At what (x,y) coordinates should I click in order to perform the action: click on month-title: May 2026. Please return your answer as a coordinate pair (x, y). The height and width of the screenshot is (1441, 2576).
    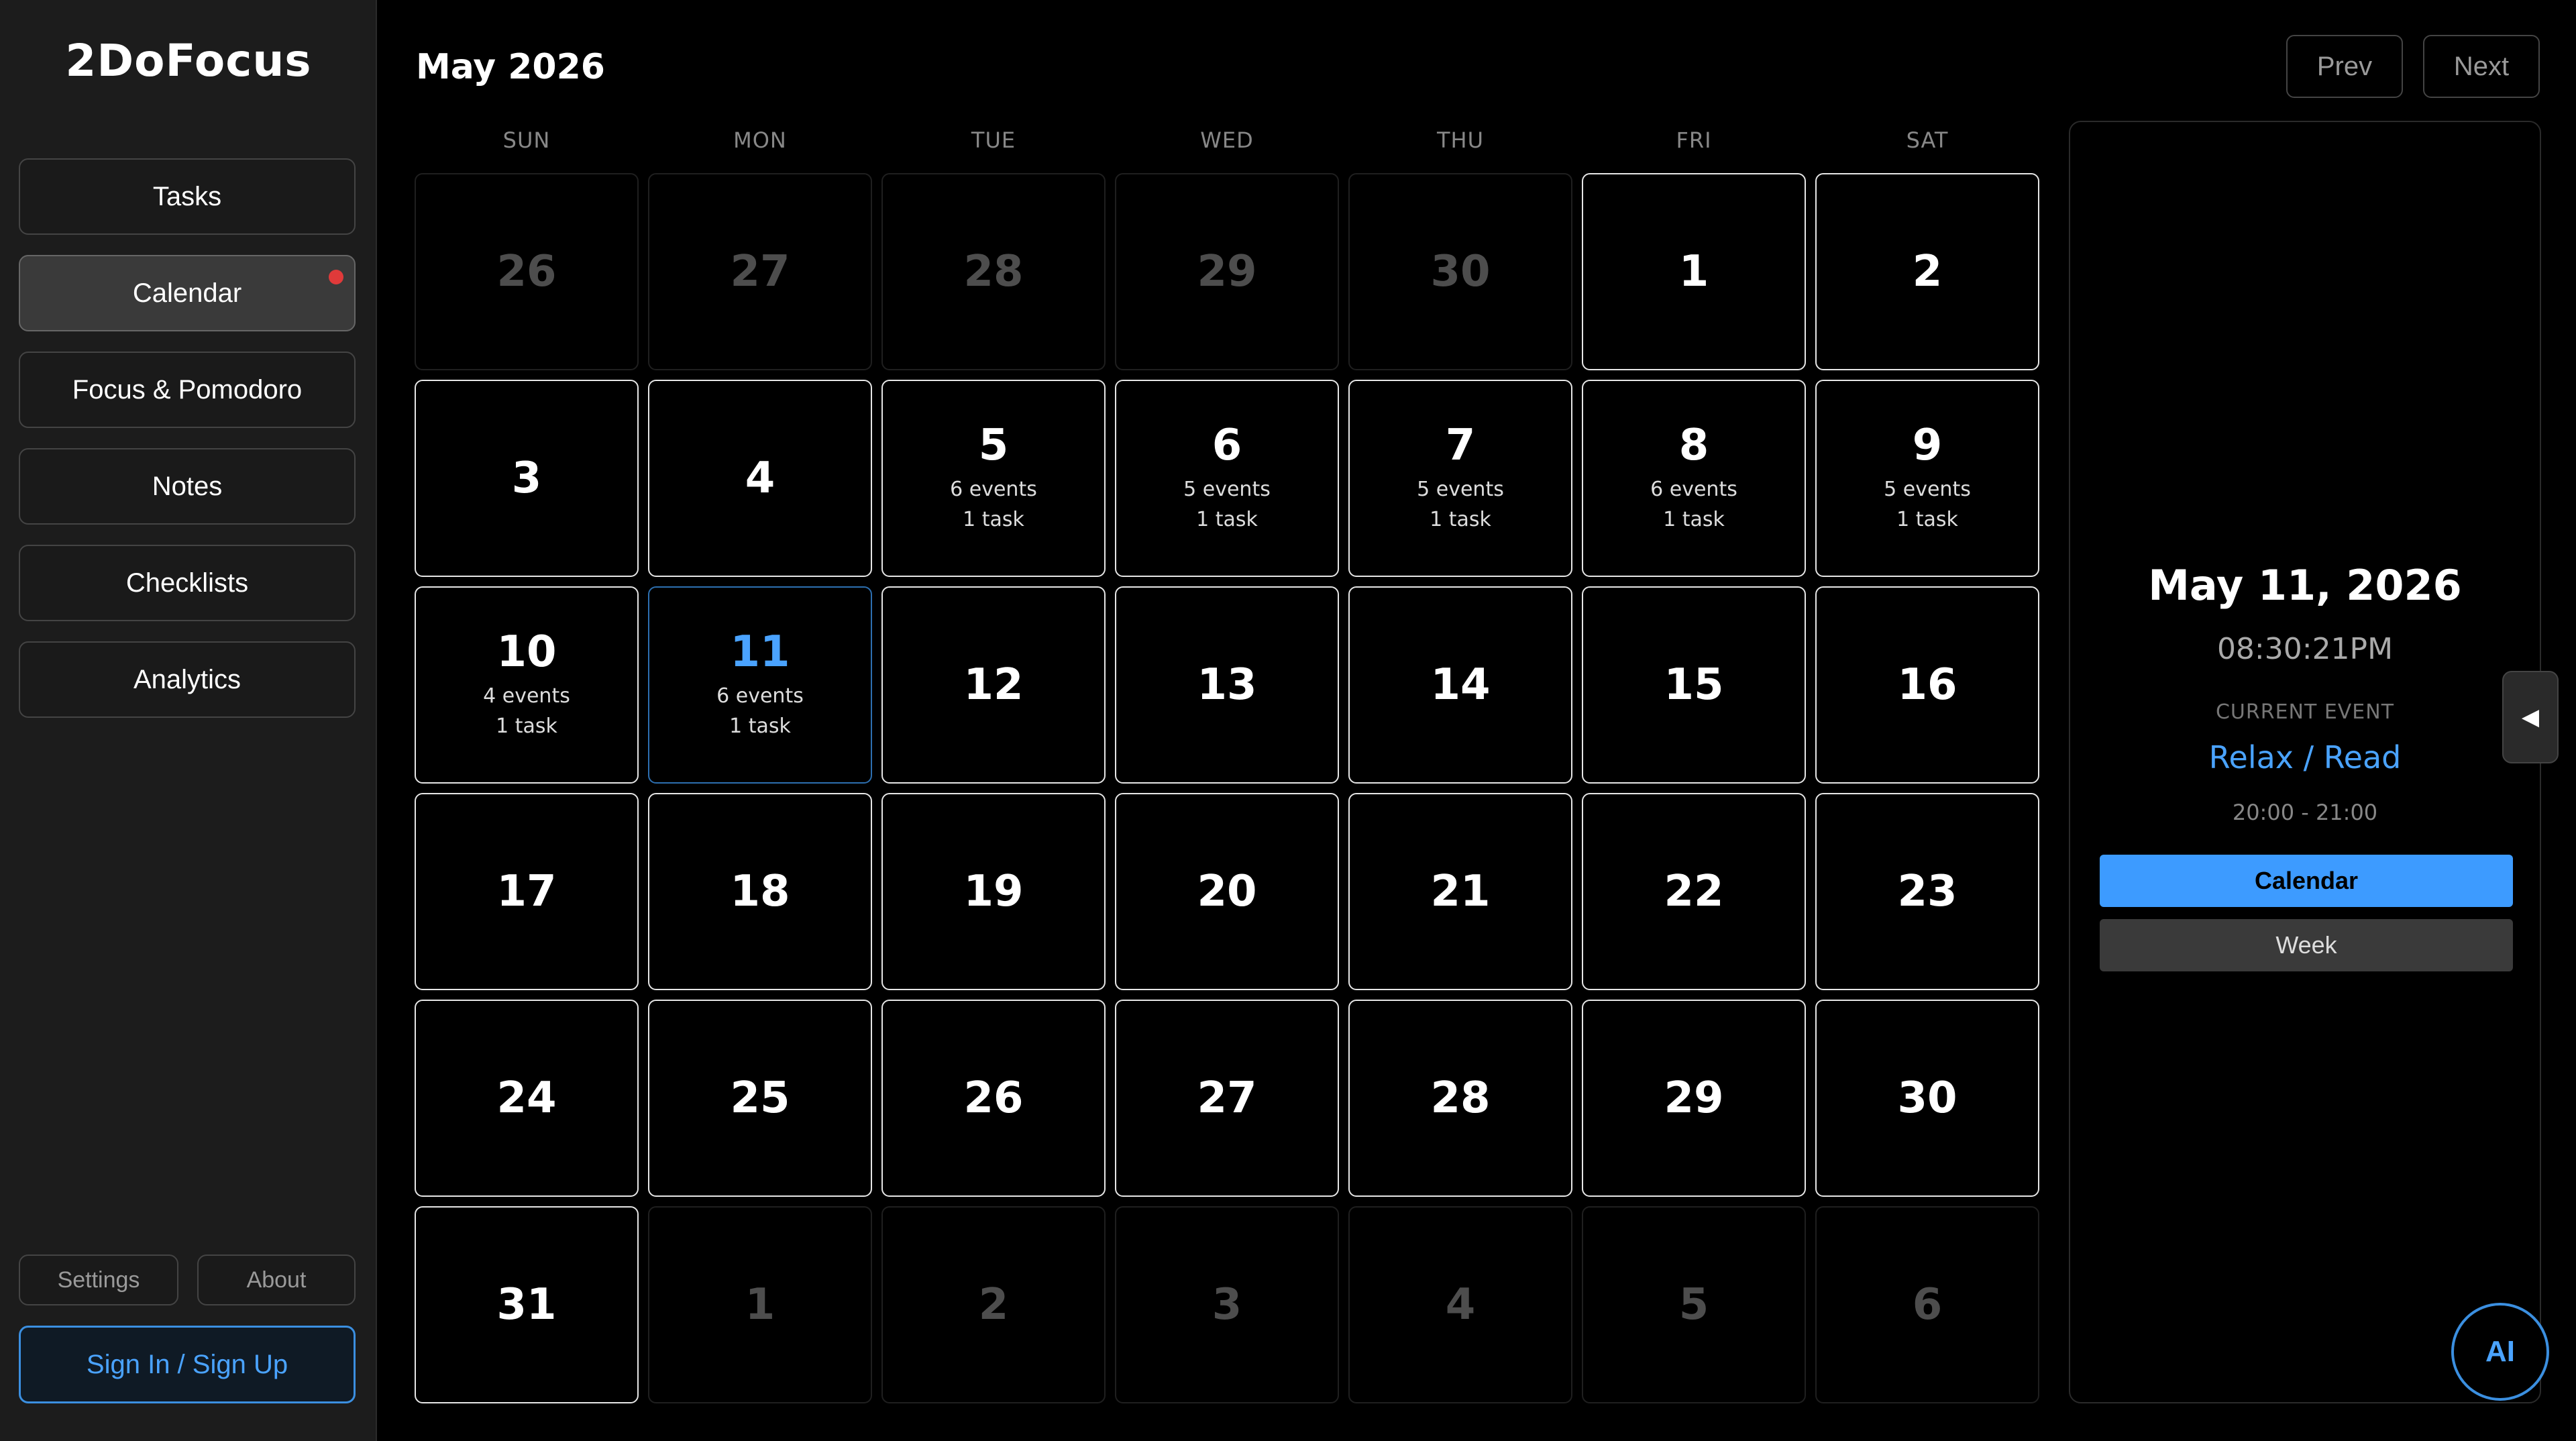
    Looking at the image, I should click on (510, 67).